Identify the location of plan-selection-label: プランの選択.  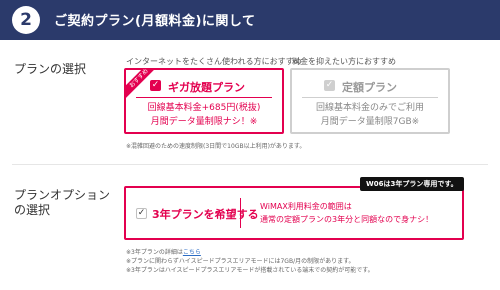
(50, 69).